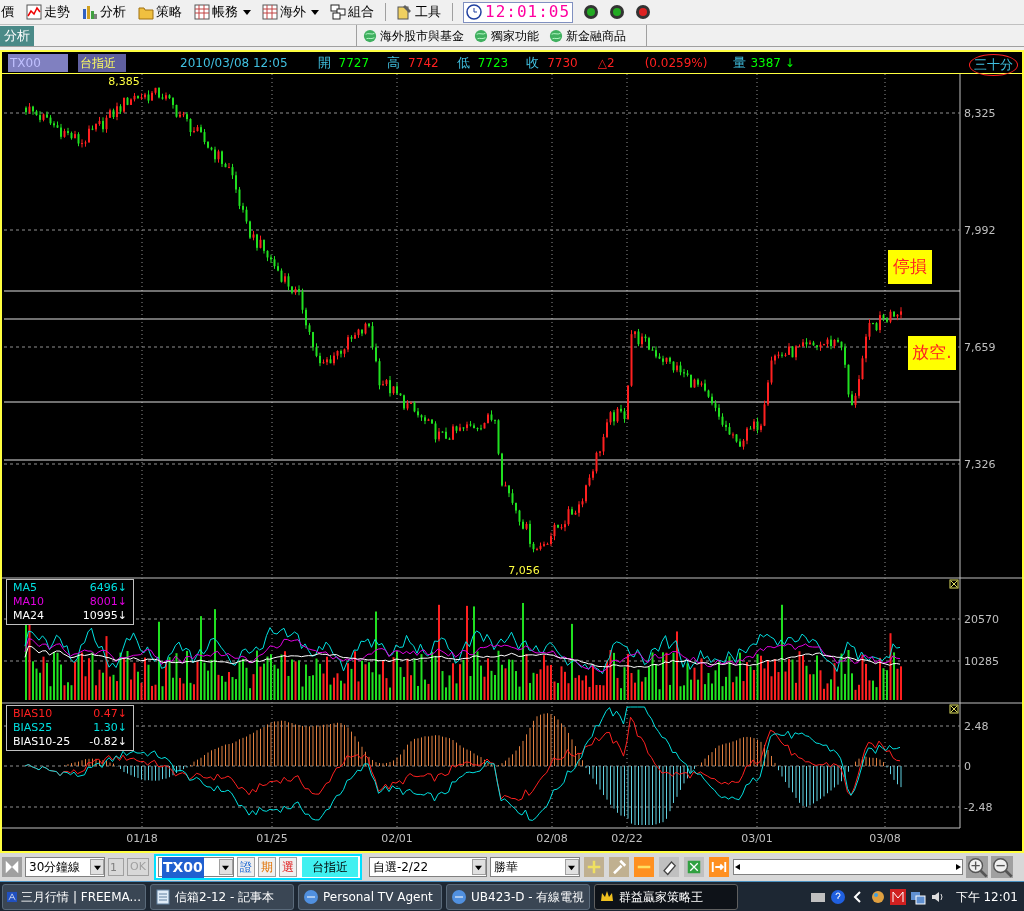 Image resolution: width=1024 pixels, height=911 pixels. Describe the element at coordinates (981, 619) in the screenshot. I see `axis-label: 20570` at that location.